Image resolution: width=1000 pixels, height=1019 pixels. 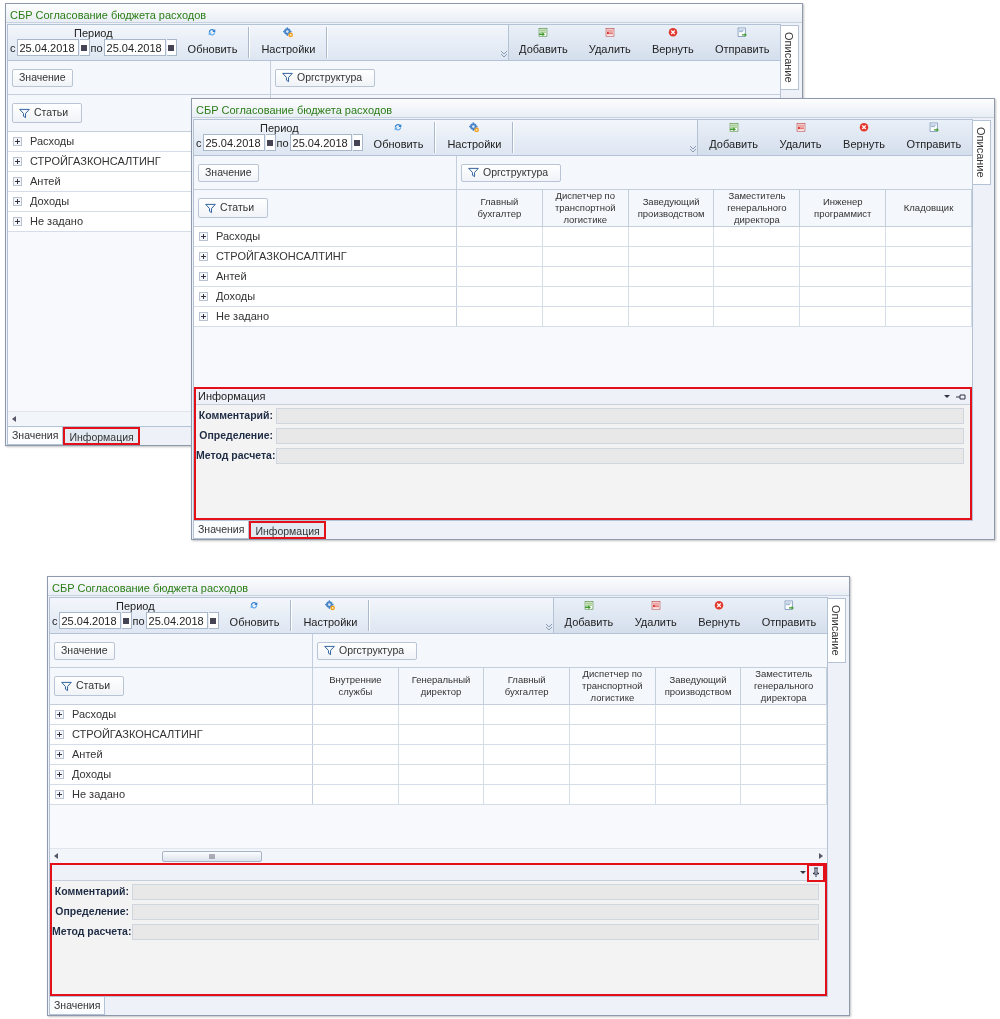 I want to click on date-prefix: с, so click(x=55, y=620).